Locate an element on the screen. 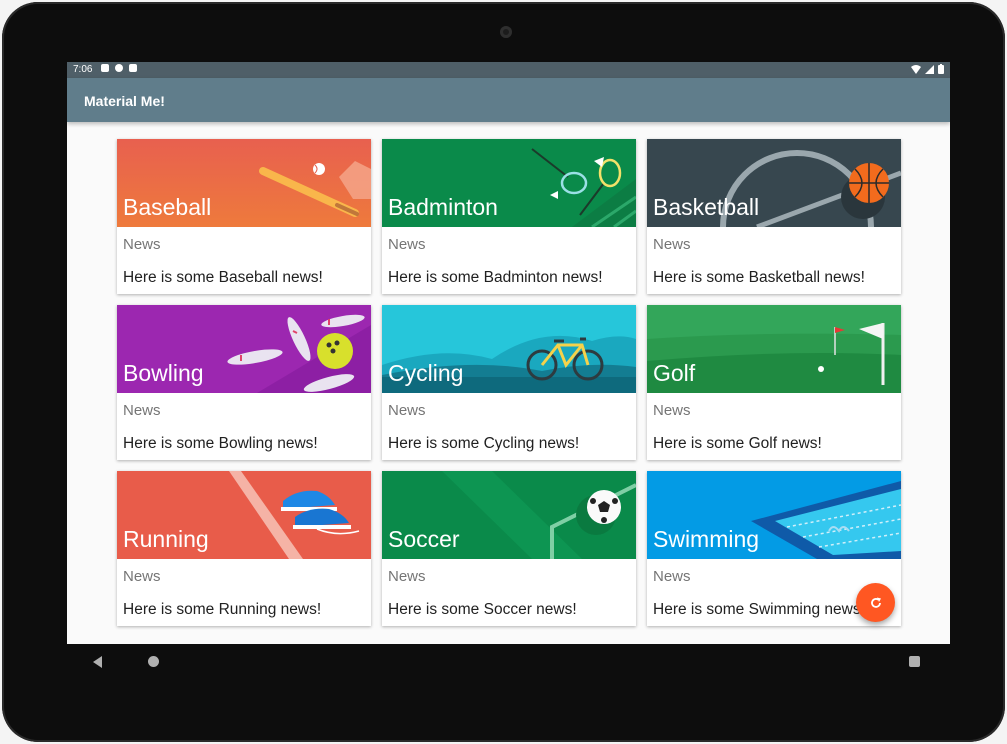 This screenshot has height=744, width=1007. sport-card-soccer: Soccer News Here is some Soccer news! is located at coordinates (509, 548).